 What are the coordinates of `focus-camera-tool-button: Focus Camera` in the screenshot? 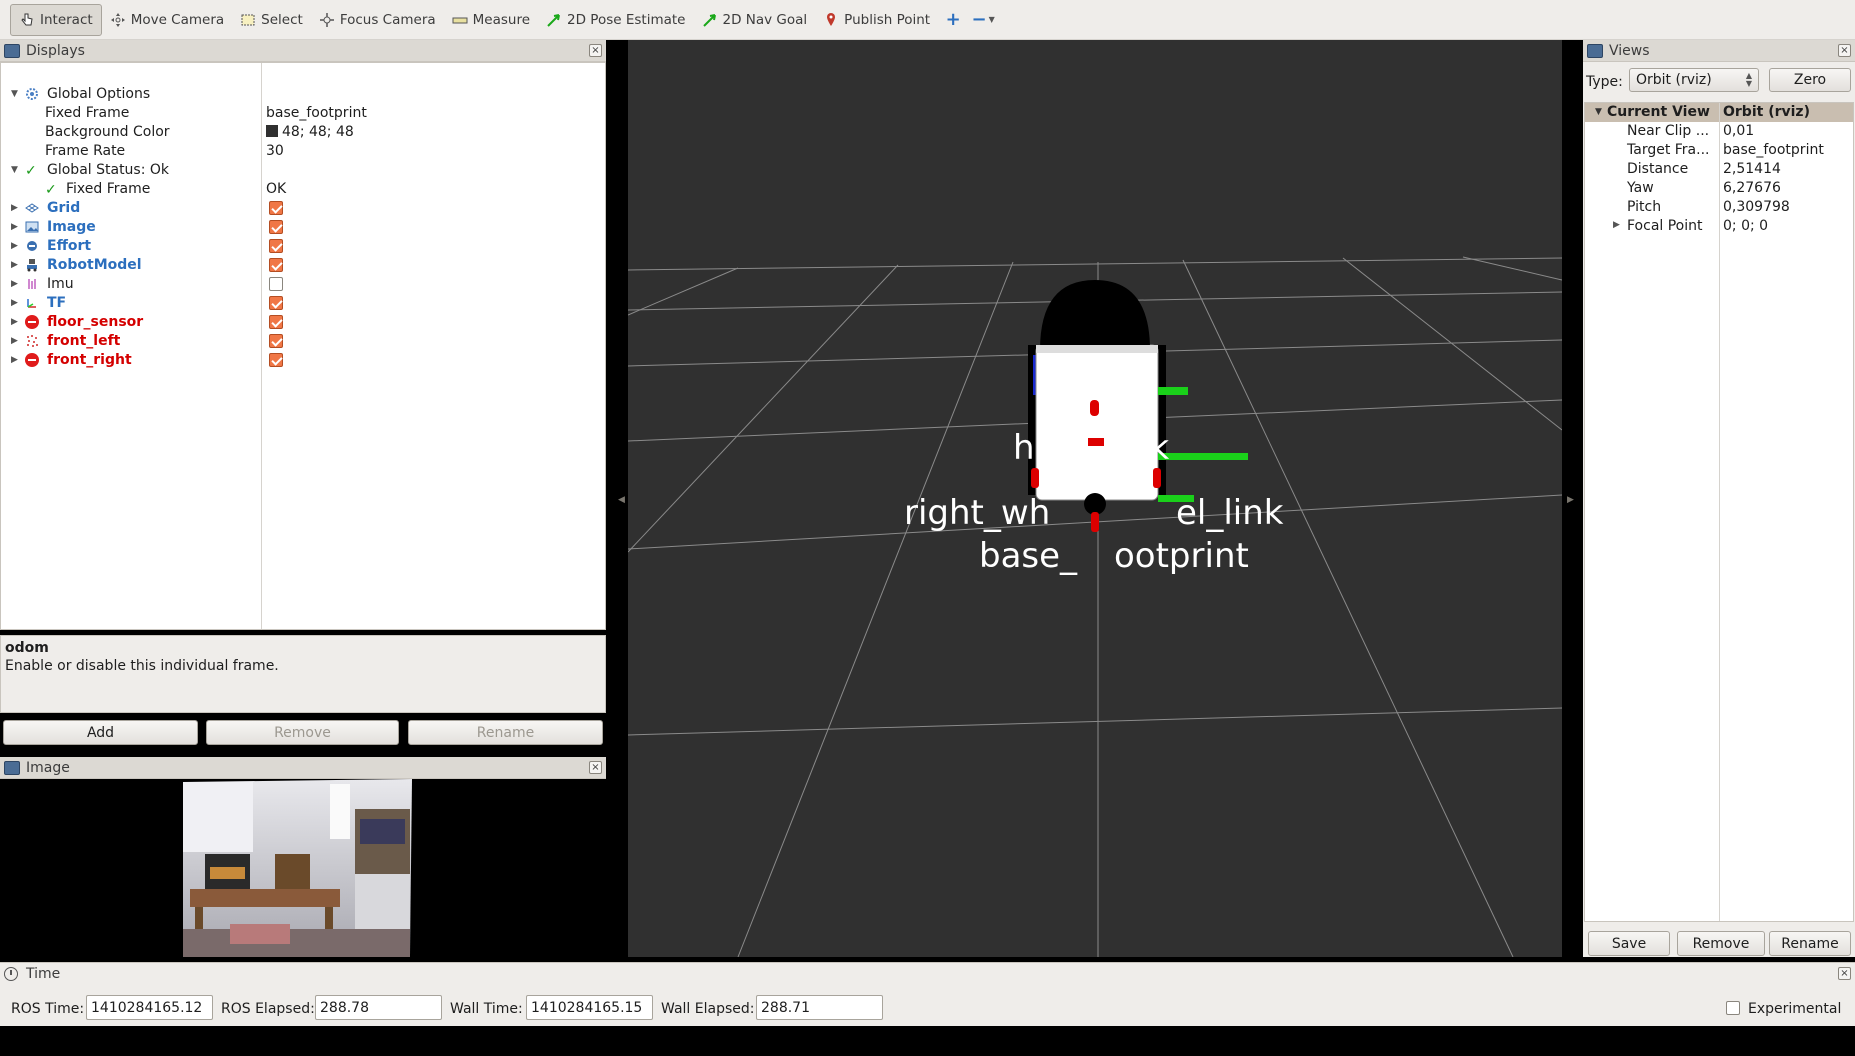 It's located at (377, 20).